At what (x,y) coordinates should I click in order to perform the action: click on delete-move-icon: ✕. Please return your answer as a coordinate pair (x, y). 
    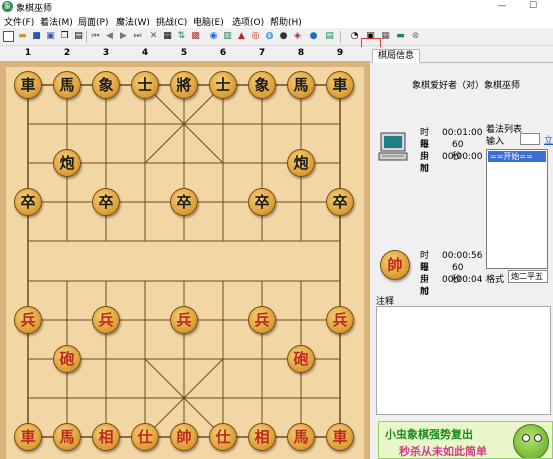
    Looking at the image, I should click on (153, 36).